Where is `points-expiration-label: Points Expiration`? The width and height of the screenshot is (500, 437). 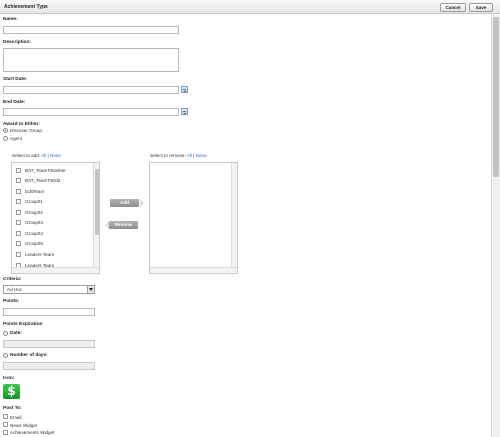 points-expiration-label: Points Expiration is located at coordinates (23, 324).